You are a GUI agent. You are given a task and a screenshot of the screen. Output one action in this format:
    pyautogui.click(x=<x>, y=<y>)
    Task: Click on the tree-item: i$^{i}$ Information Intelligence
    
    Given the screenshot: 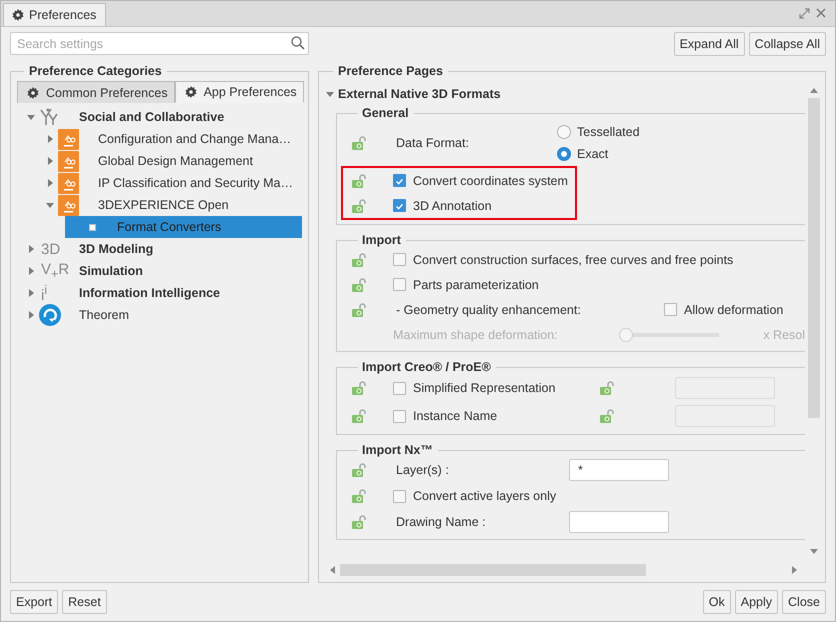 What is the action you would take?
    pyautogui.click(x=164, y=293)
    